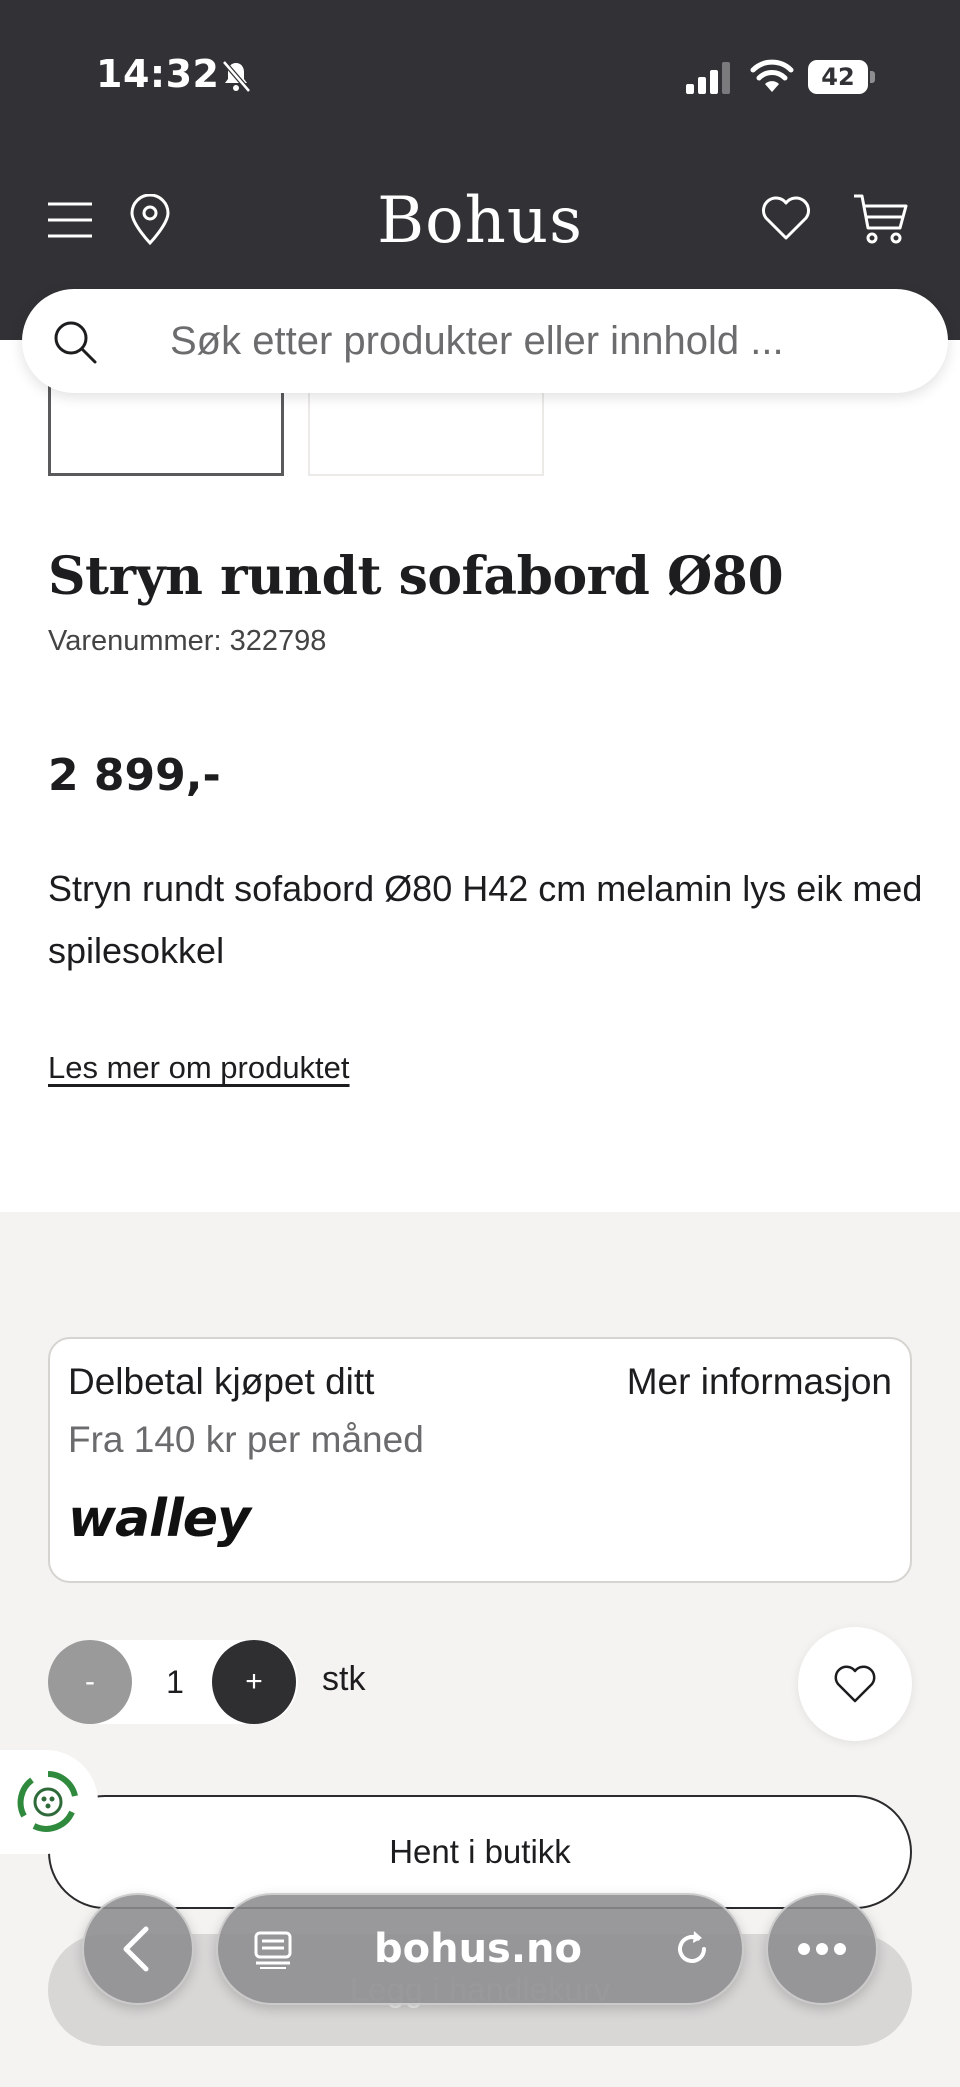  Describe the element at coordinates (772, 75) in the screenshot. I see `wifi-icon` at that location.